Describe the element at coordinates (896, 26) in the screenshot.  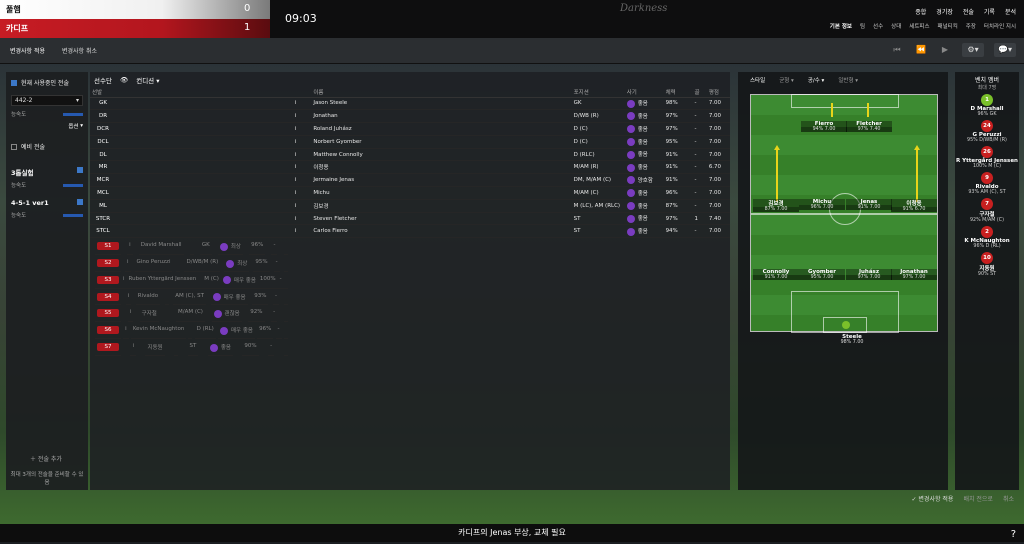
I see `subnav-opponent: 상대` at that location.